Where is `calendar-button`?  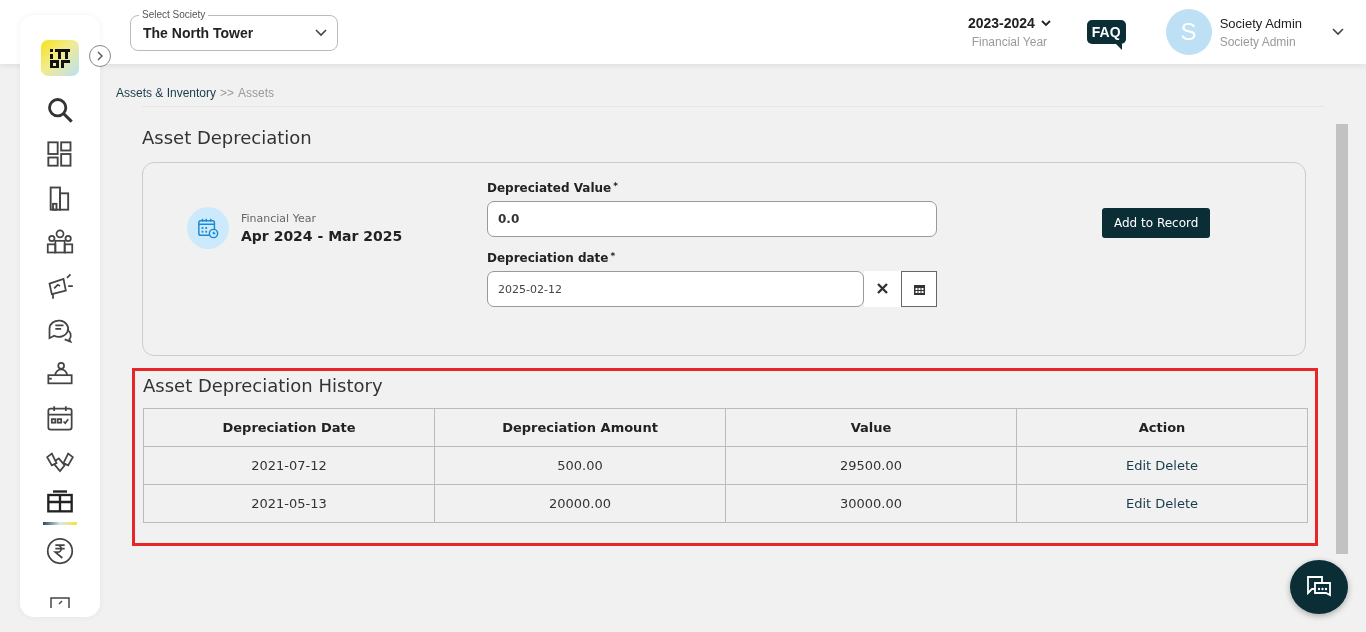
calendar-button is located at coordinates (919, 289).